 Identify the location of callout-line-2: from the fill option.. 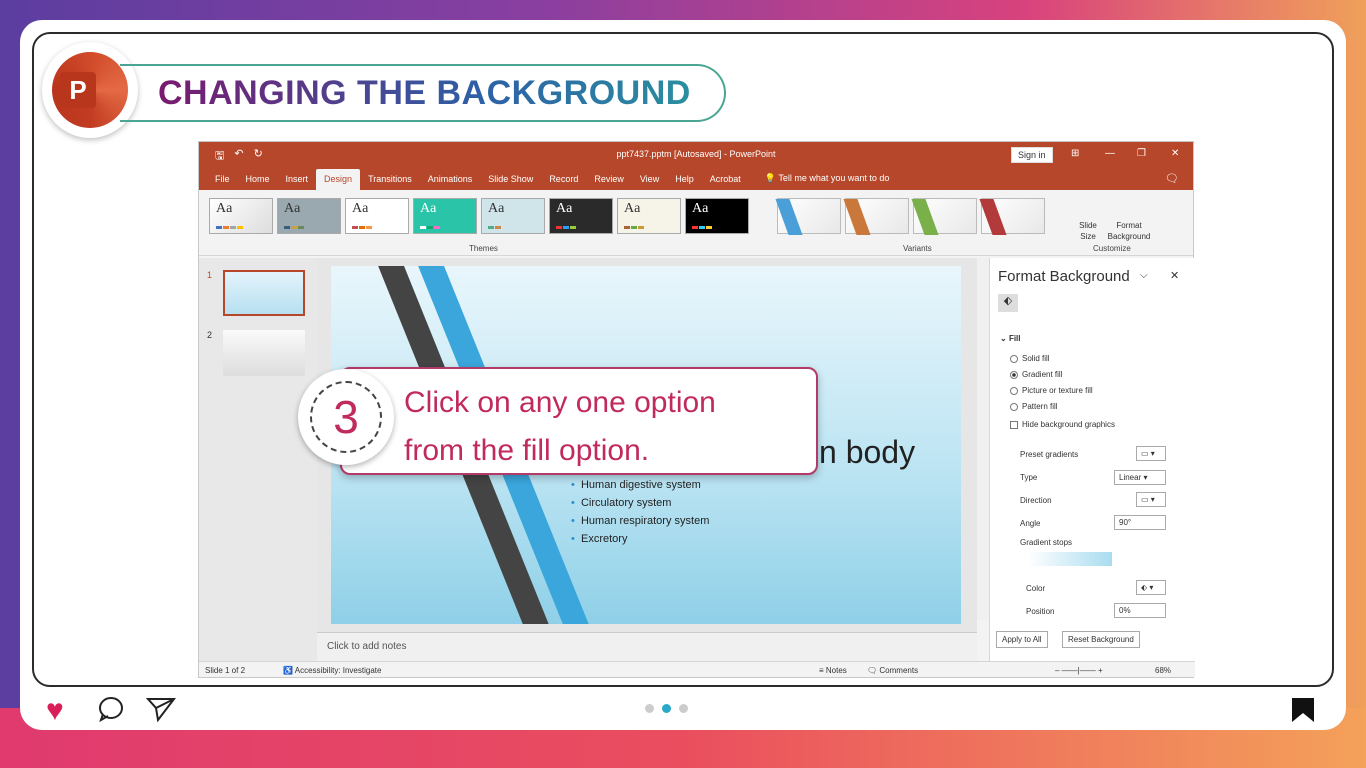
(527, 450).